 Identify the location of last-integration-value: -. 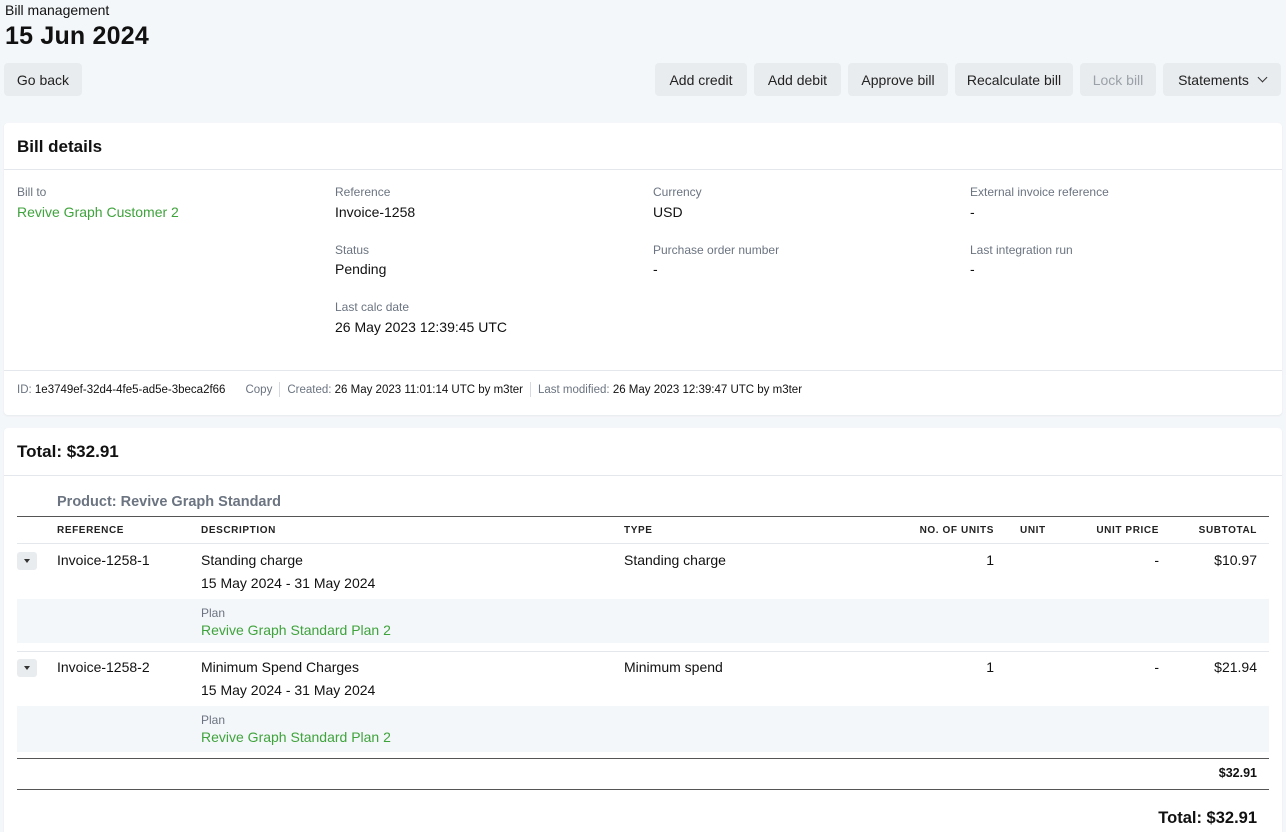
(972, 269).